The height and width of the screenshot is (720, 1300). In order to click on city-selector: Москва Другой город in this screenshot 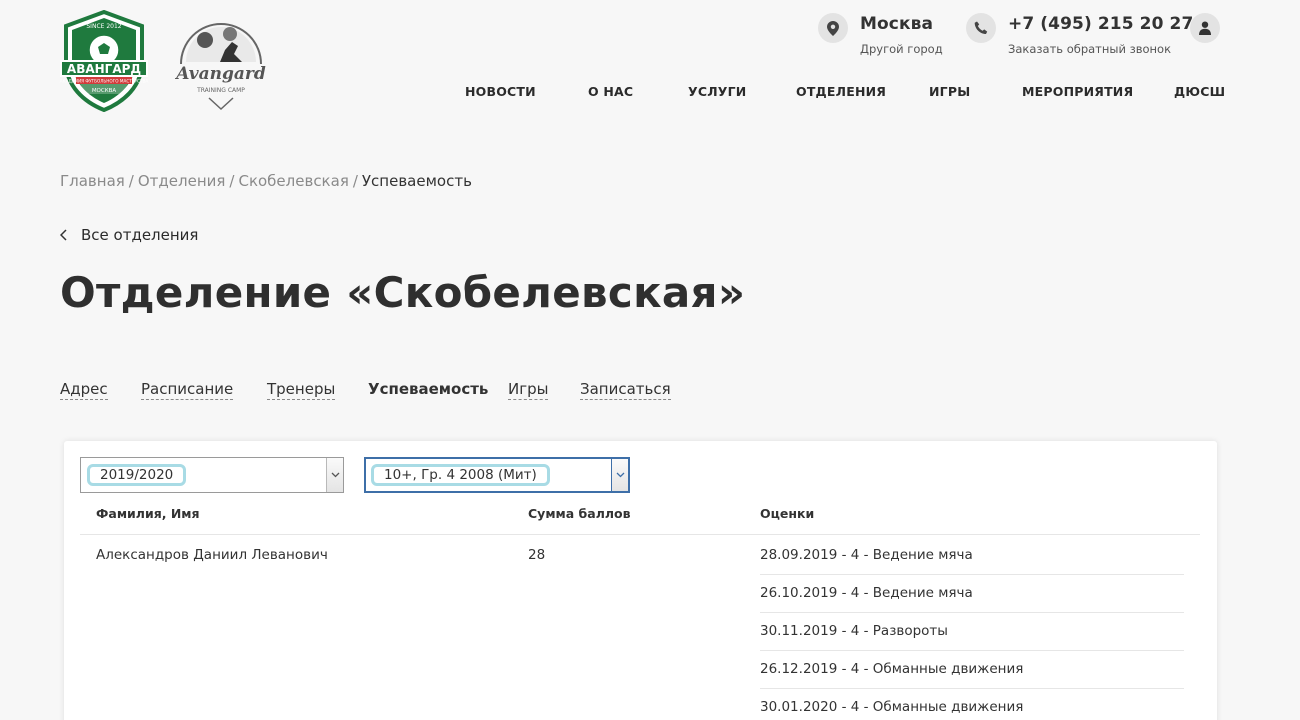, I will do `click(880, 34)`.